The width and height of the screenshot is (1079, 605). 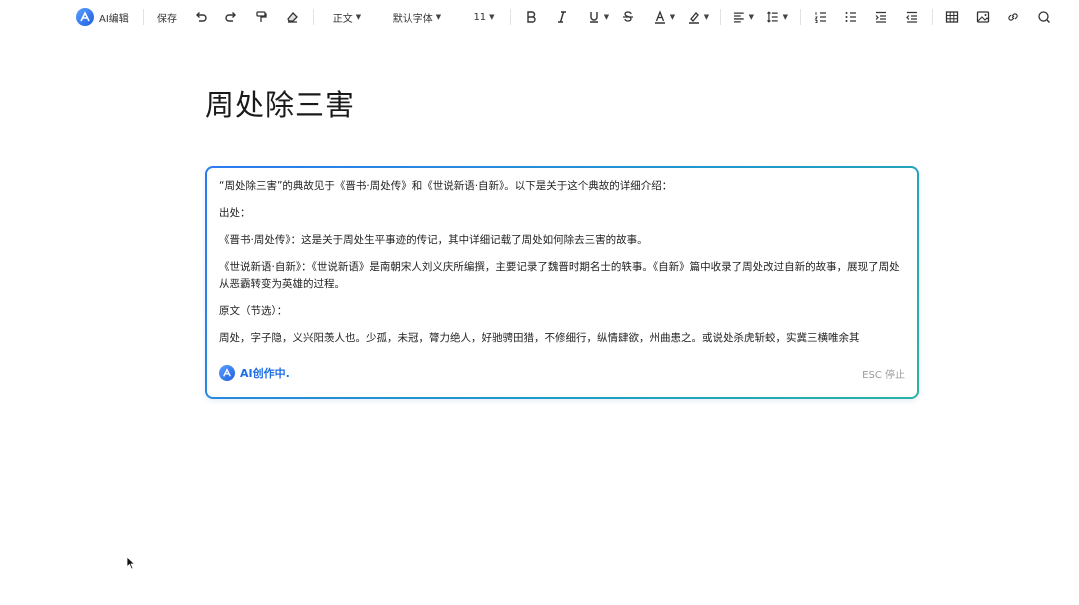 I want to click on bullet-list-icon, so click(x=851, y=17).